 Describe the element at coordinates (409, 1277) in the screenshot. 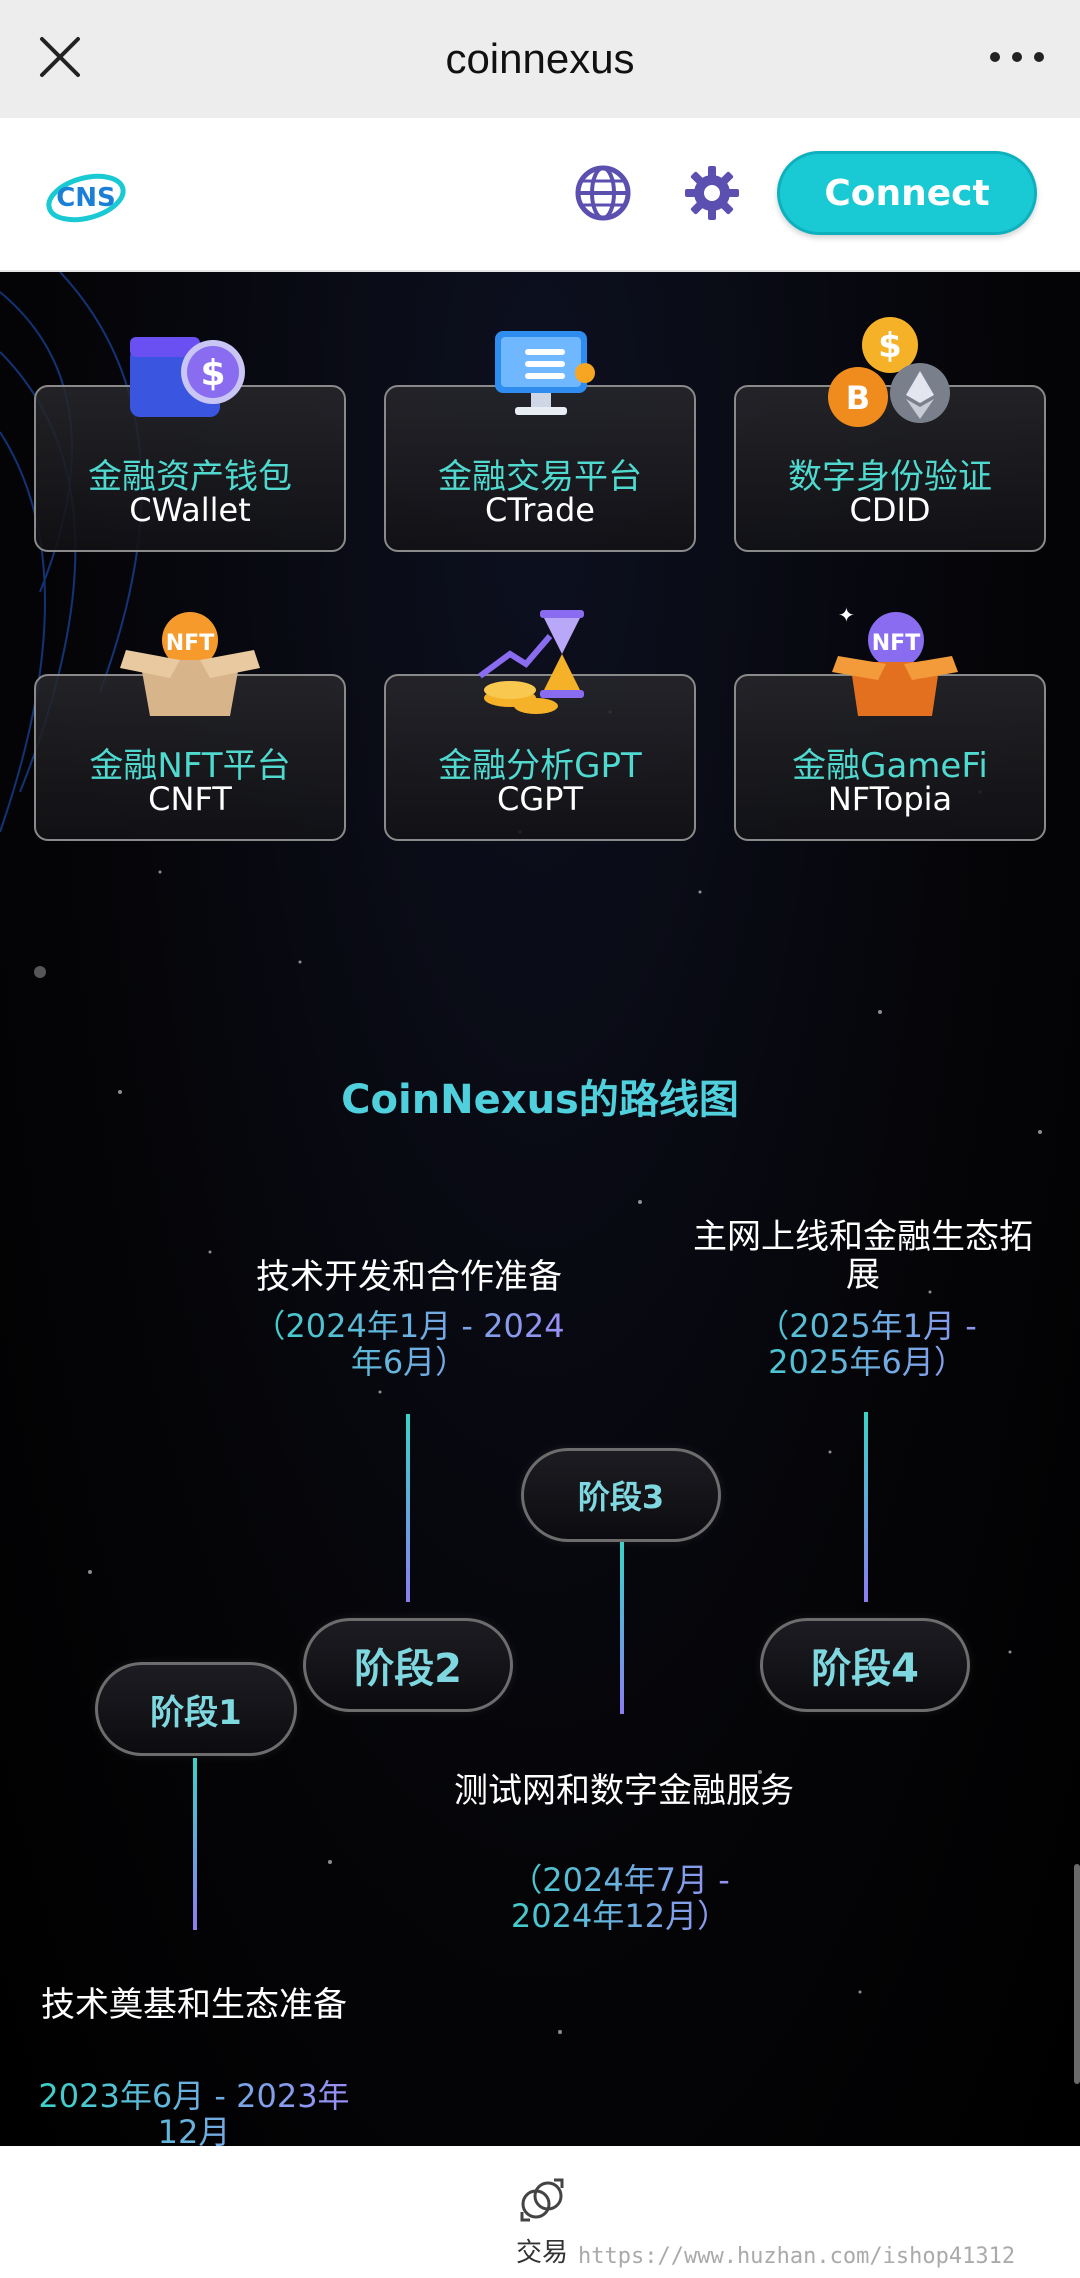

I see `stage-2-description: 技术开发和合作准备` at that location.